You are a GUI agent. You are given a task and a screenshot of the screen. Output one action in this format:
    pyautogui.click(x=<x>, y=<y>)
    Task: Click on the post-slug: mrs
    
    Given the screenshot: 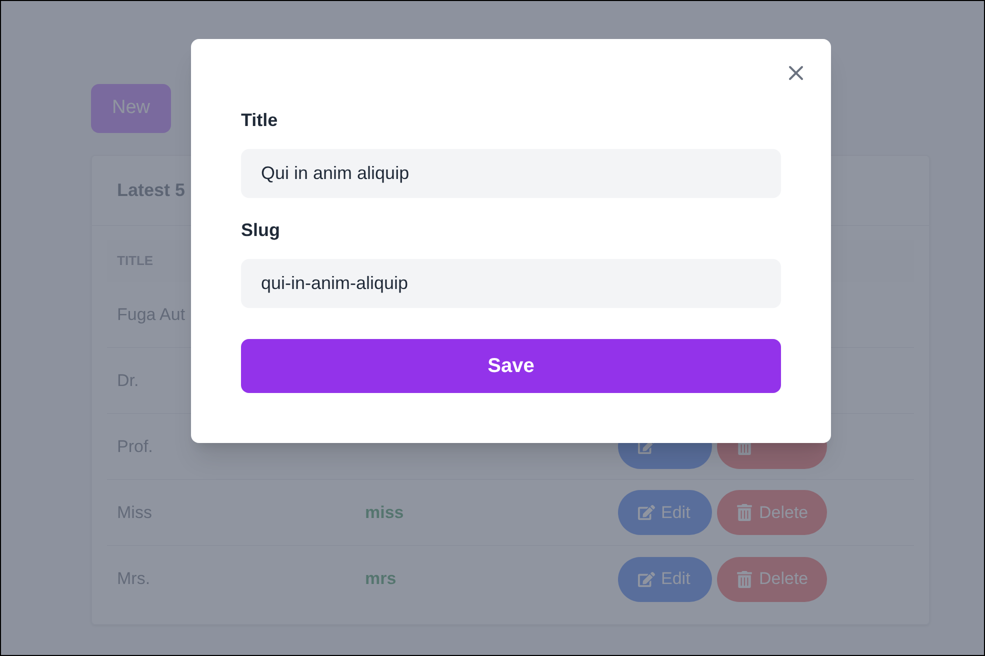 What is the action you would take?
    pyautogui.click(x=380, y=578)
    